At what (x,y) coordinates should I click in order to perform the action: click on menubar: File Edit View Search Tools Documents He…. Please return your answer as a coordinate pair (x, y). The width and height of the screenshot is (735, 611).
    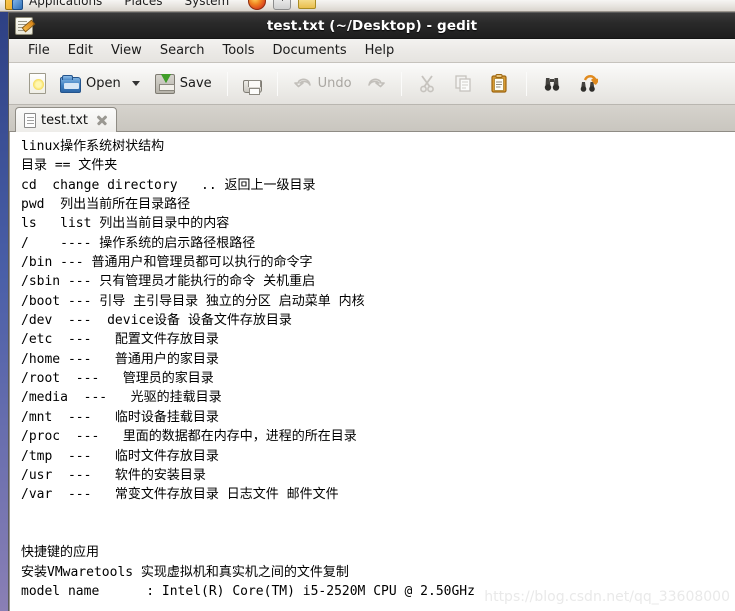
    Looking at the image, I should click on (372, 51).